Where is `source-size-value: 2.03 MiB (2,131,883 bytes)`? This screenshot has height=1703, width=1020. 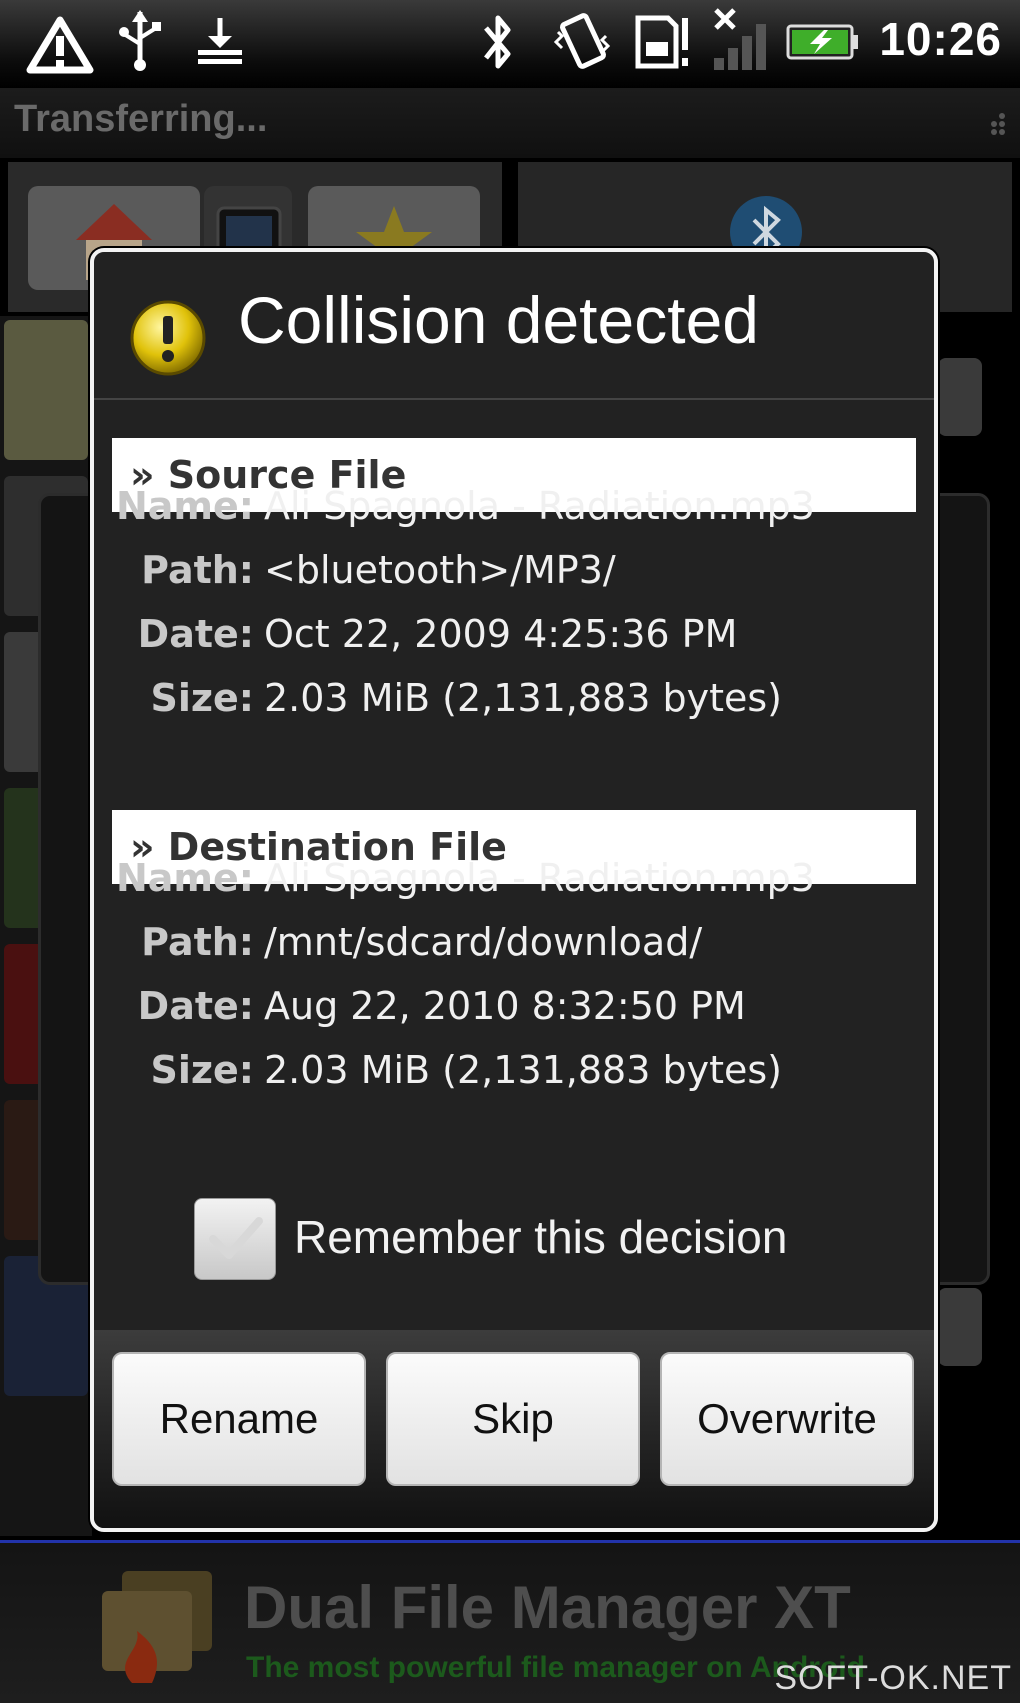 source-size-value: 2.03 MiB (2,131,883 bytes) is located at coordinates (523, 698).